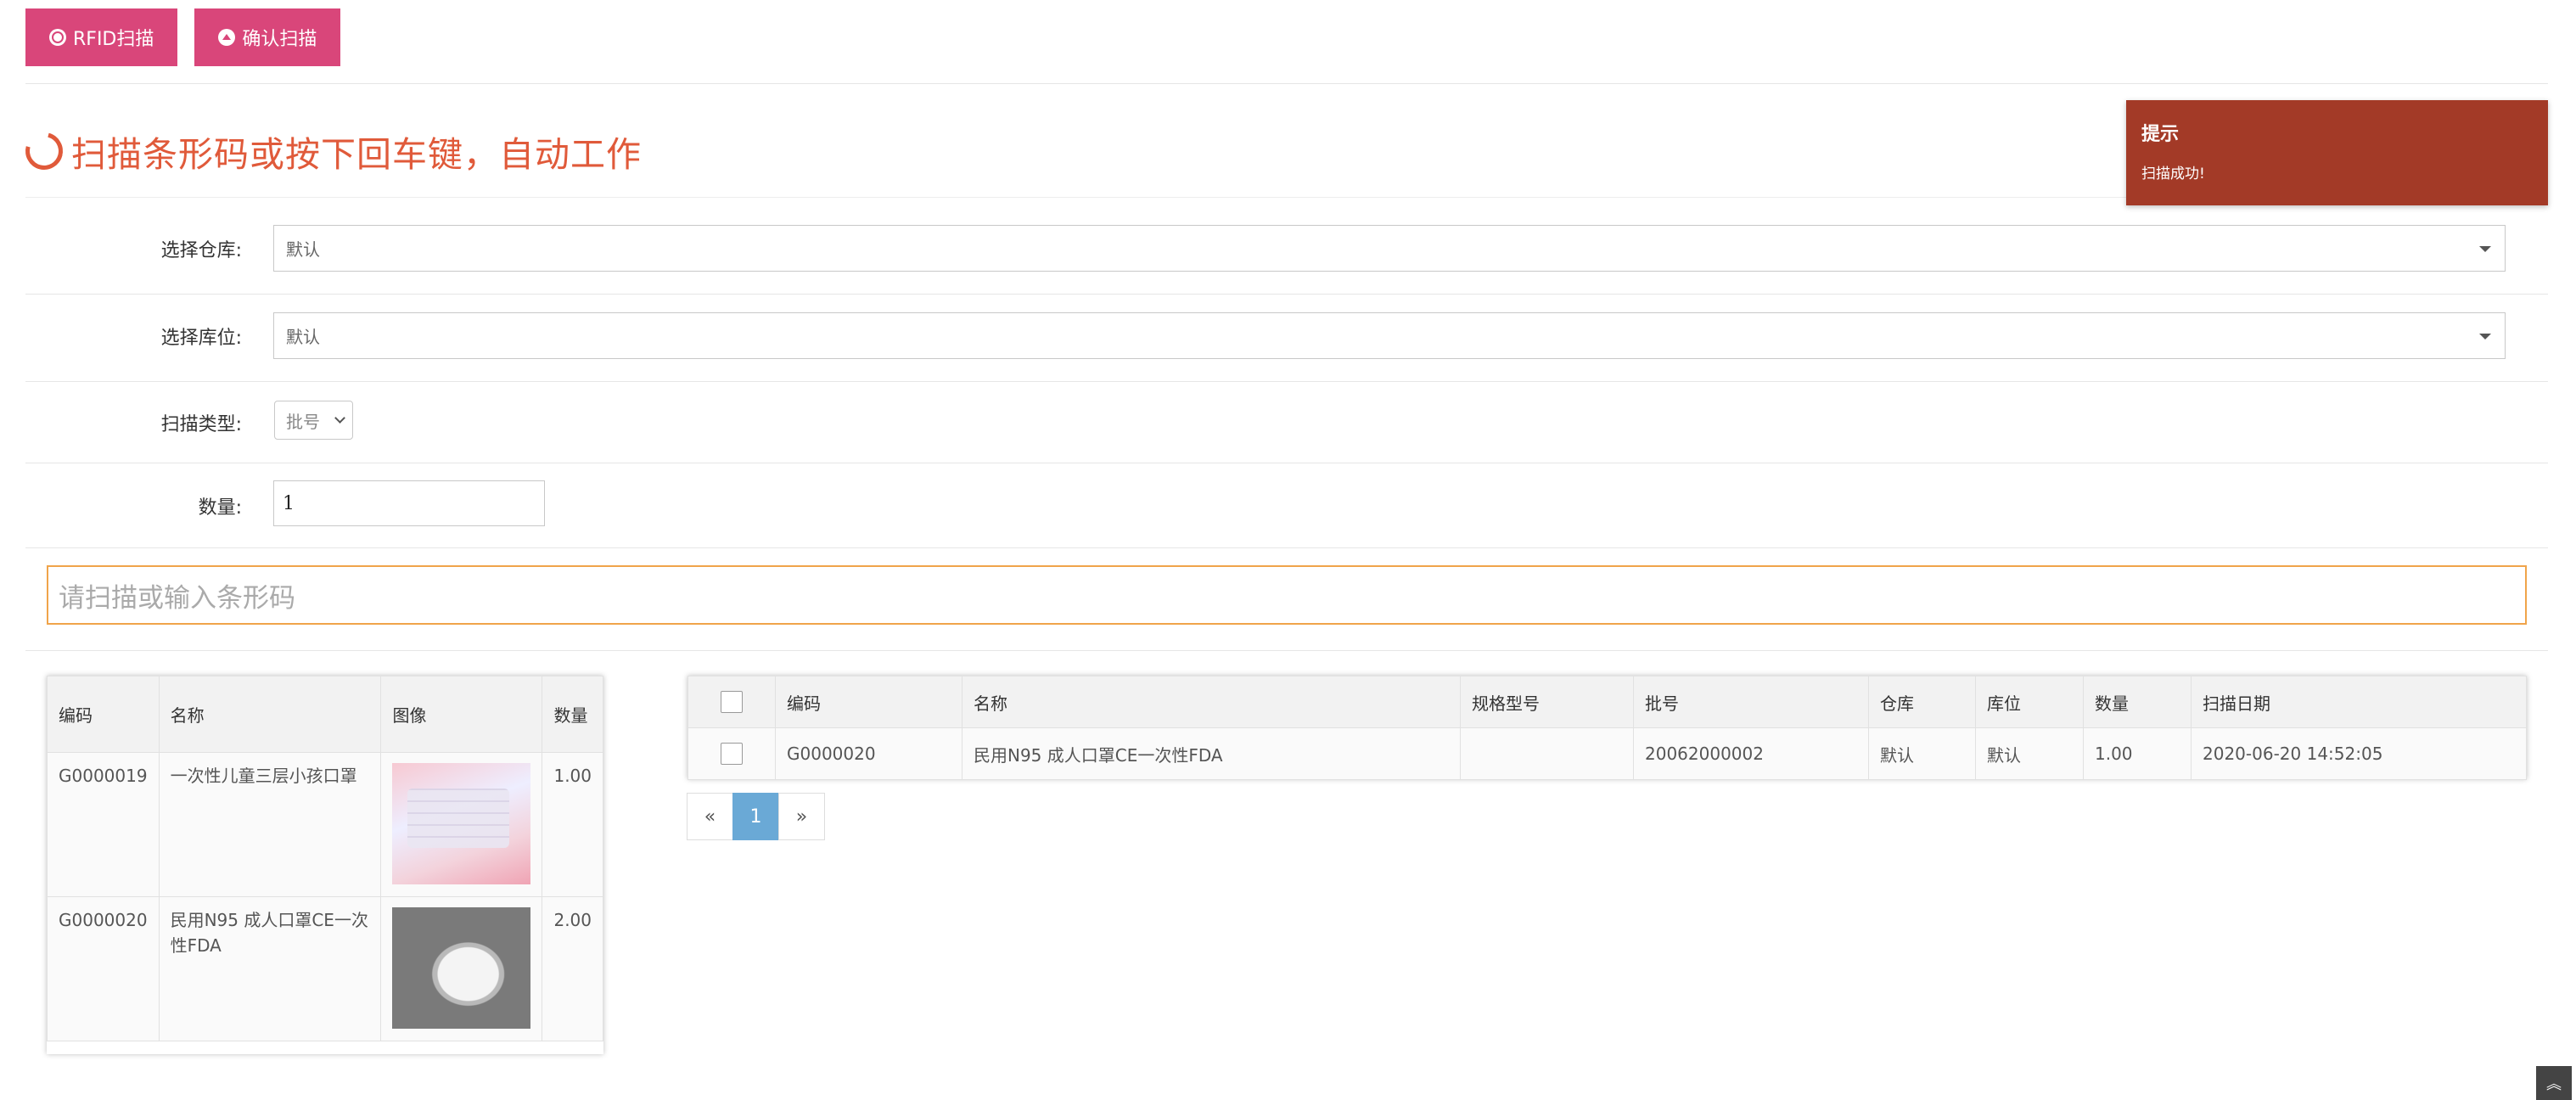 The height and width of the screenshot is (1100, 2576). I want to click on table-row: G0000019 一次性儿童三层小孩口罩 1.00, so click(325, 825).